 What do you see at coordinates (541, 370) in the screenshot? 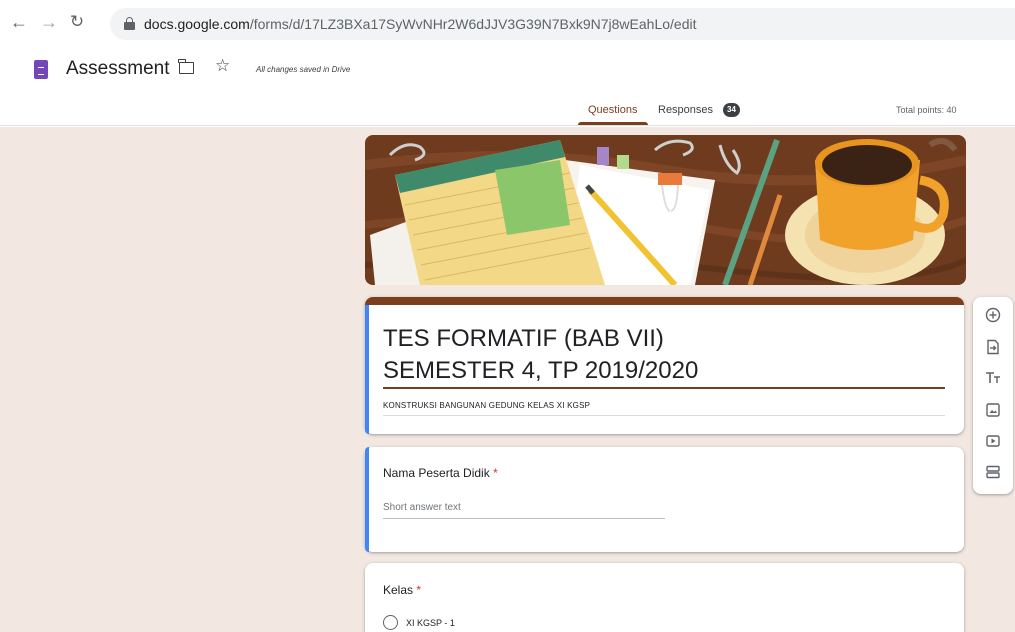
I see `form-title-line-2: SEMESTER 4, TP 2019/2020` at bounding box center [541, 370].